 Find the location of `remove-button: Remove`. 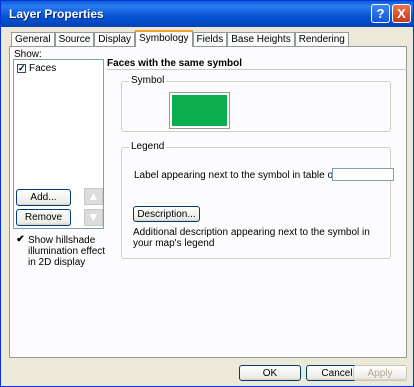

remove-button: Remove is located at coordinates (43, 217).